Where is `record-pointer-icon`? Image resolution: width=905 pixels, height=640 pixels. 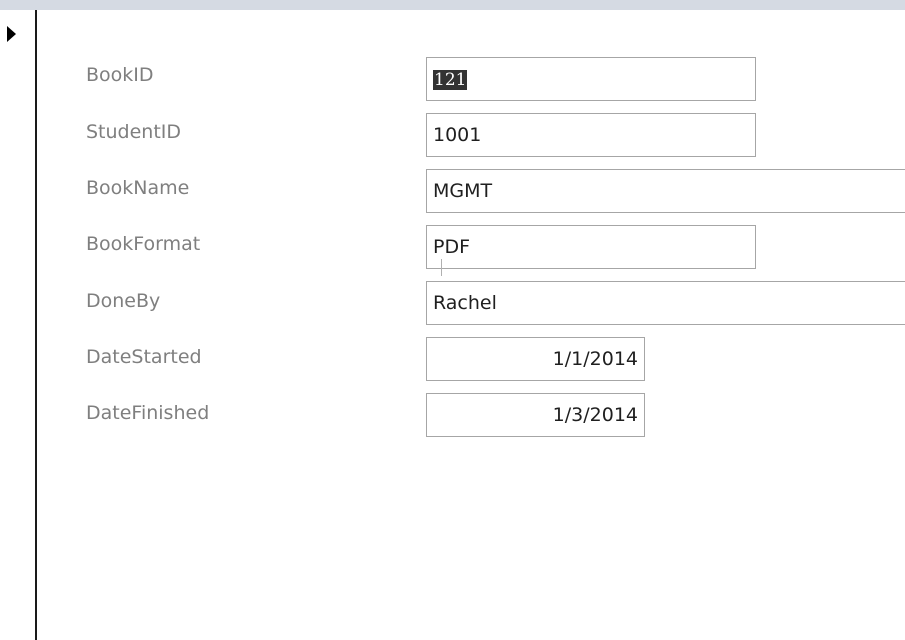 record-pointer-icon is located at coordinates (11, 34).